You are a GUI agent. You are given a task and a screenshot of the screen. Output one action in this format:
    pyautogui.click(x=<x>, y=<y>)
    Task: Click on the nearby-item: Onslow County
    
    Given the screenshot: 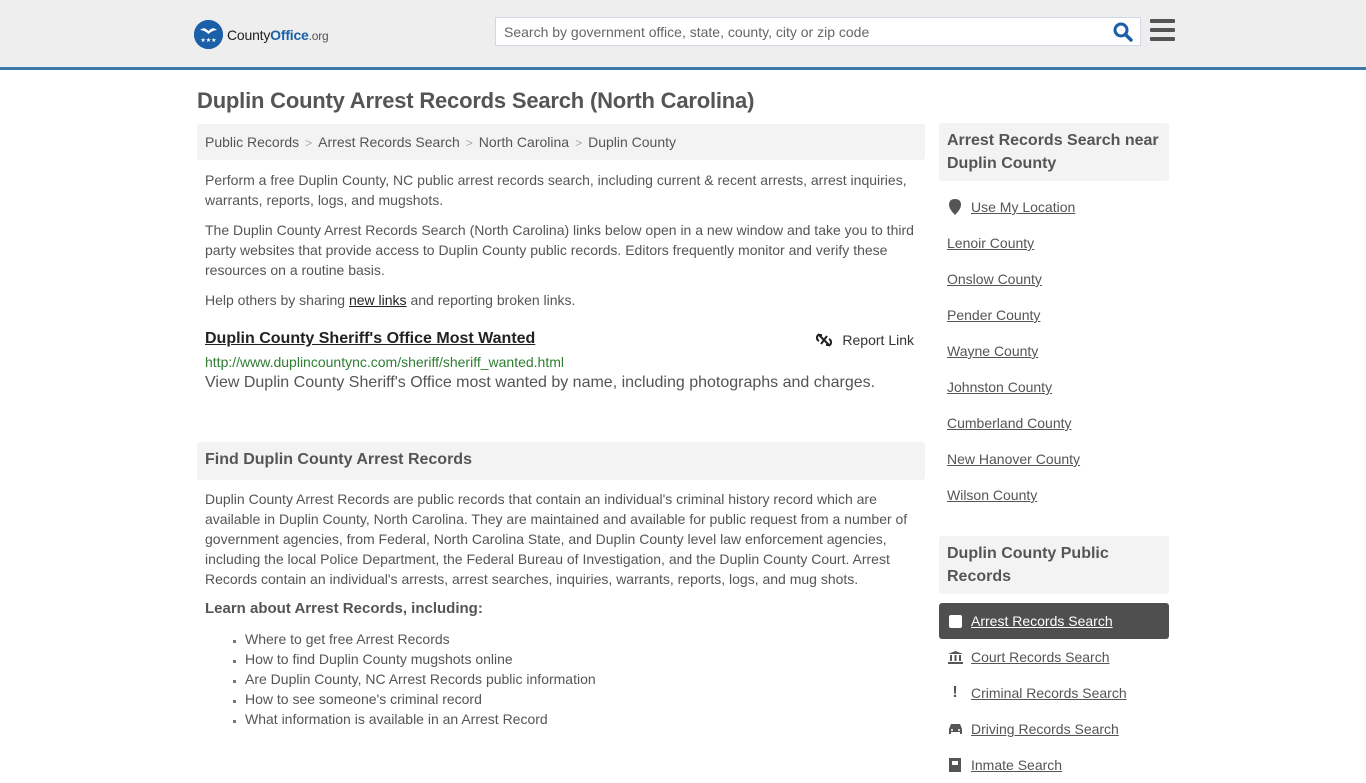 What is the action you would take?
    pyautogui.click(x=1054, y=279)
    